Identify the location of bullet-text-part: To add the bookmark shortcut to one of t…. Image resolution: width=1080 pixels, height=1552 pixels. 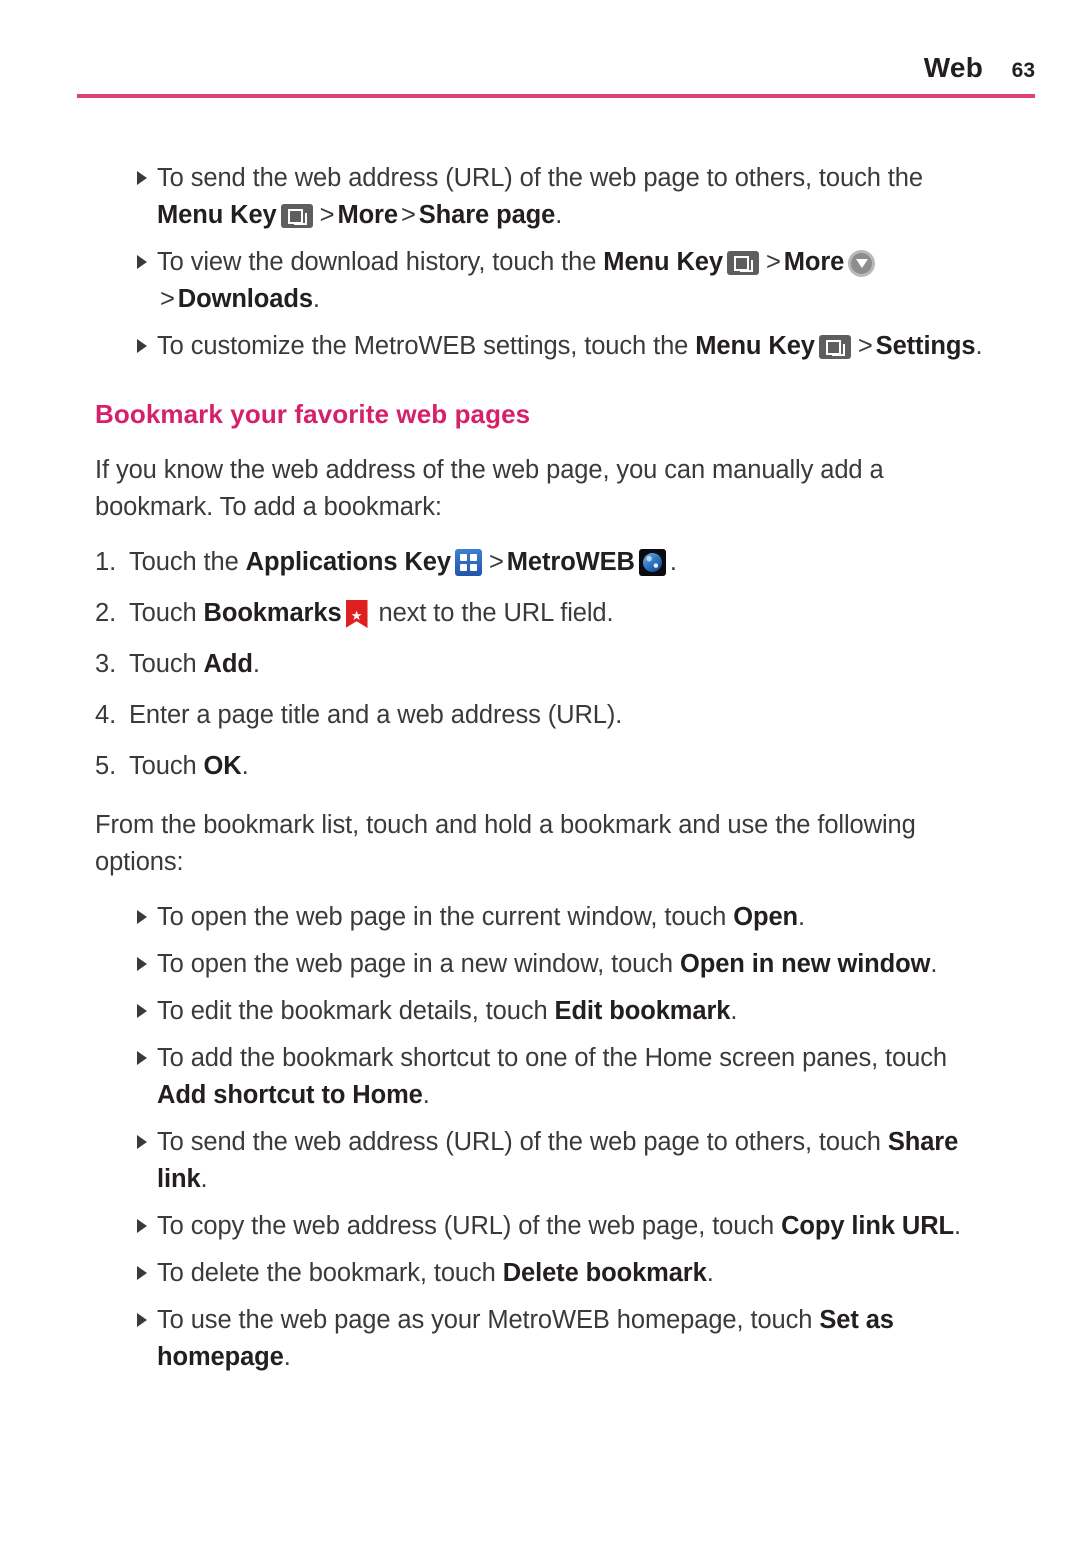
(552, 1058).